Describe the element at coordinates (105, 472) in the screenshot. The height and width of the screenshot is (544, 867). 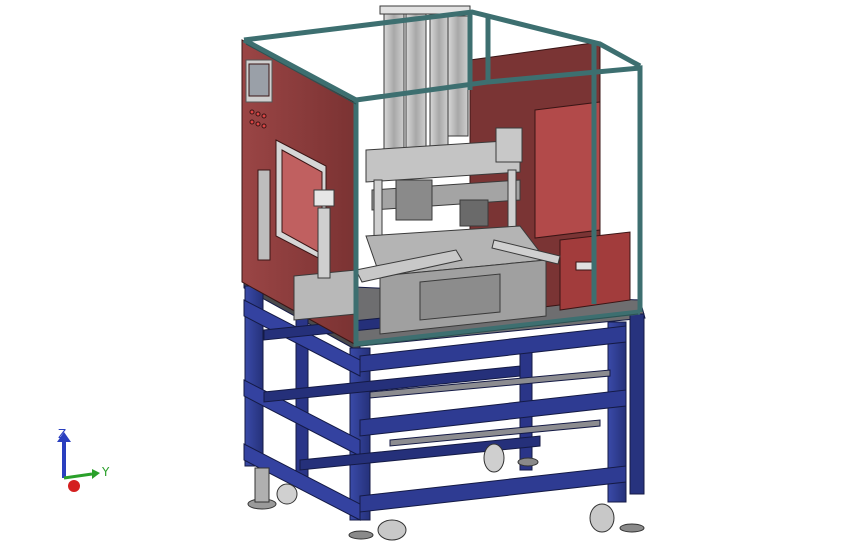
I see `y-axis-label: Y` at that location.